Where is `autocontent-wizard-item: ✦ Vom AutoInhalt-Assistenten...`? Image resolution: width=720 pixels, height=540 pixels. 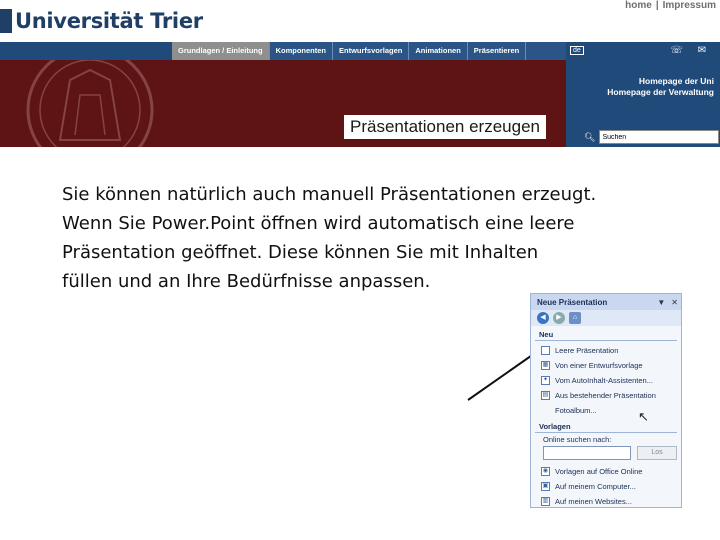 autocontent-wizard-item: ✦ Vom AutoInhalt-Assistenten... is located at coordinates (611, 380).